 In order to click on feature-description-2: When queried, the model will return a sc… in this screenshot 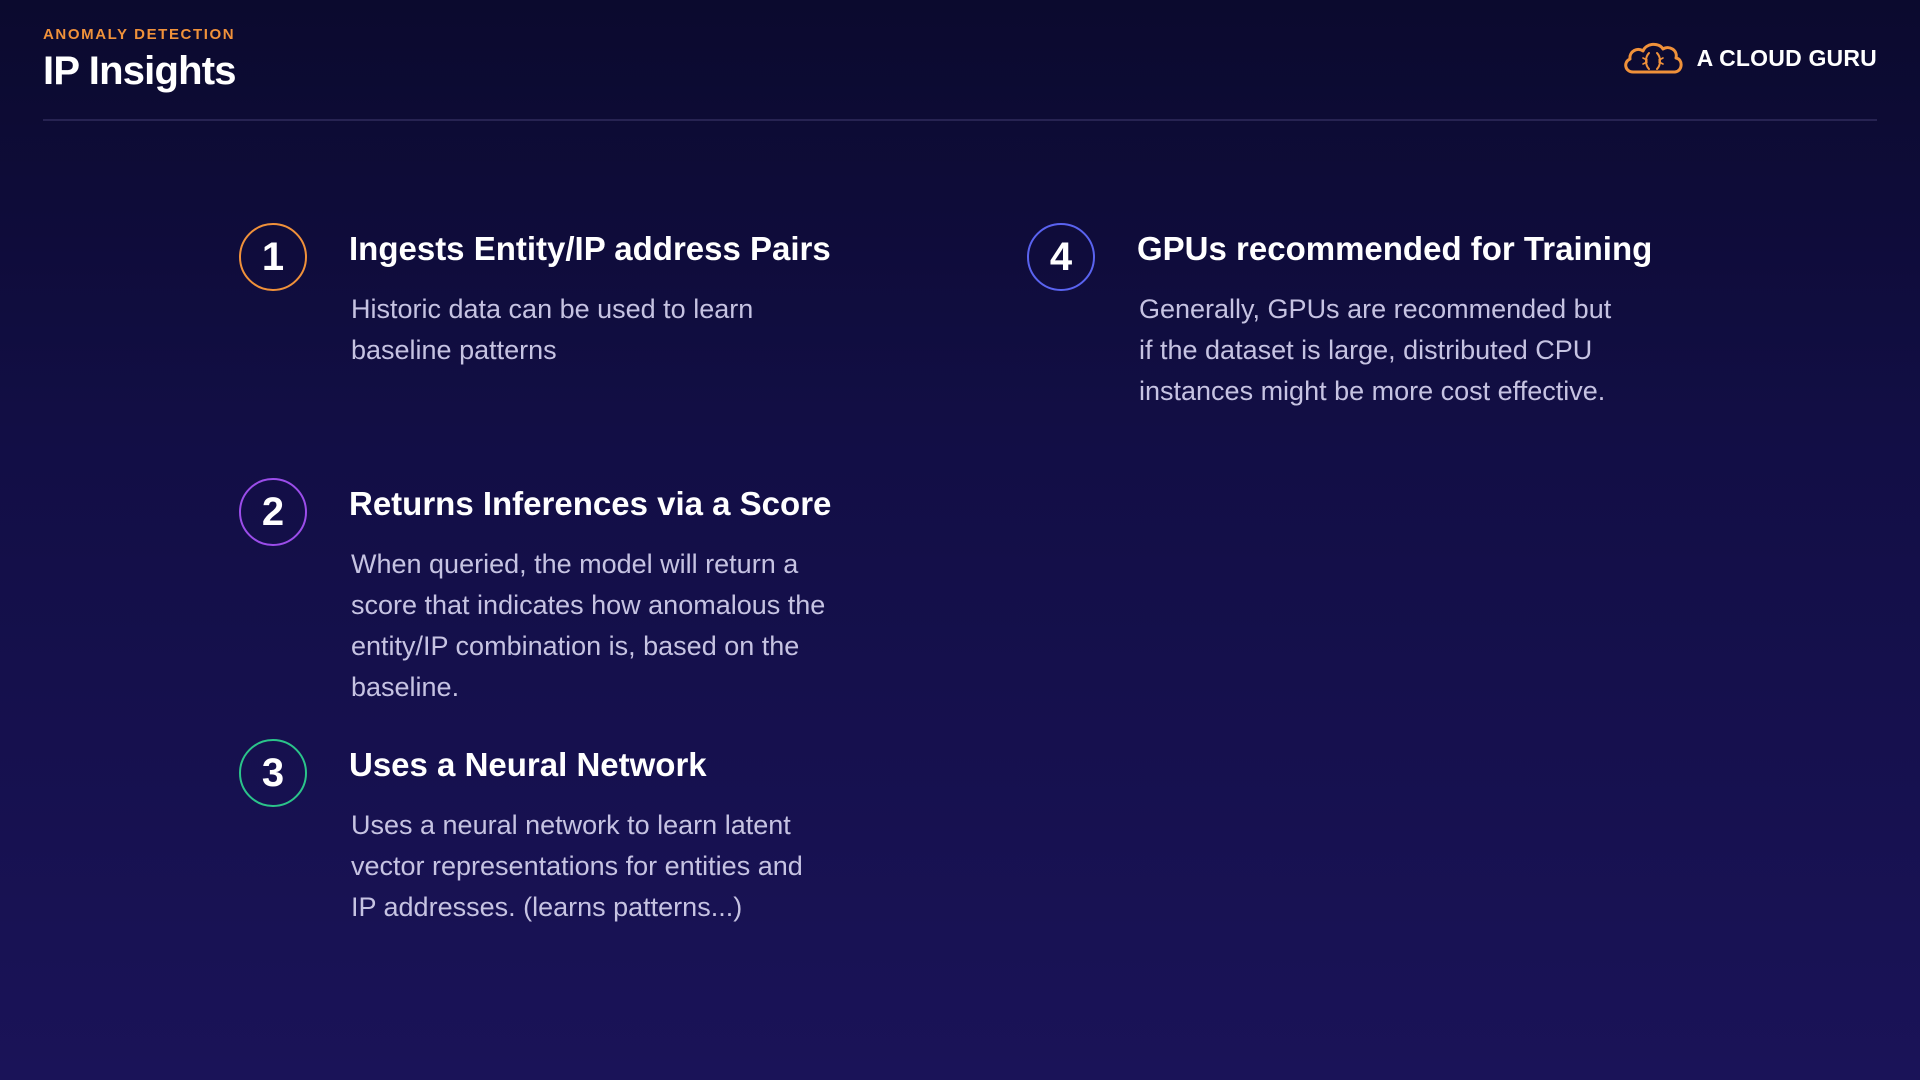, I will do `click(588, 626)`.